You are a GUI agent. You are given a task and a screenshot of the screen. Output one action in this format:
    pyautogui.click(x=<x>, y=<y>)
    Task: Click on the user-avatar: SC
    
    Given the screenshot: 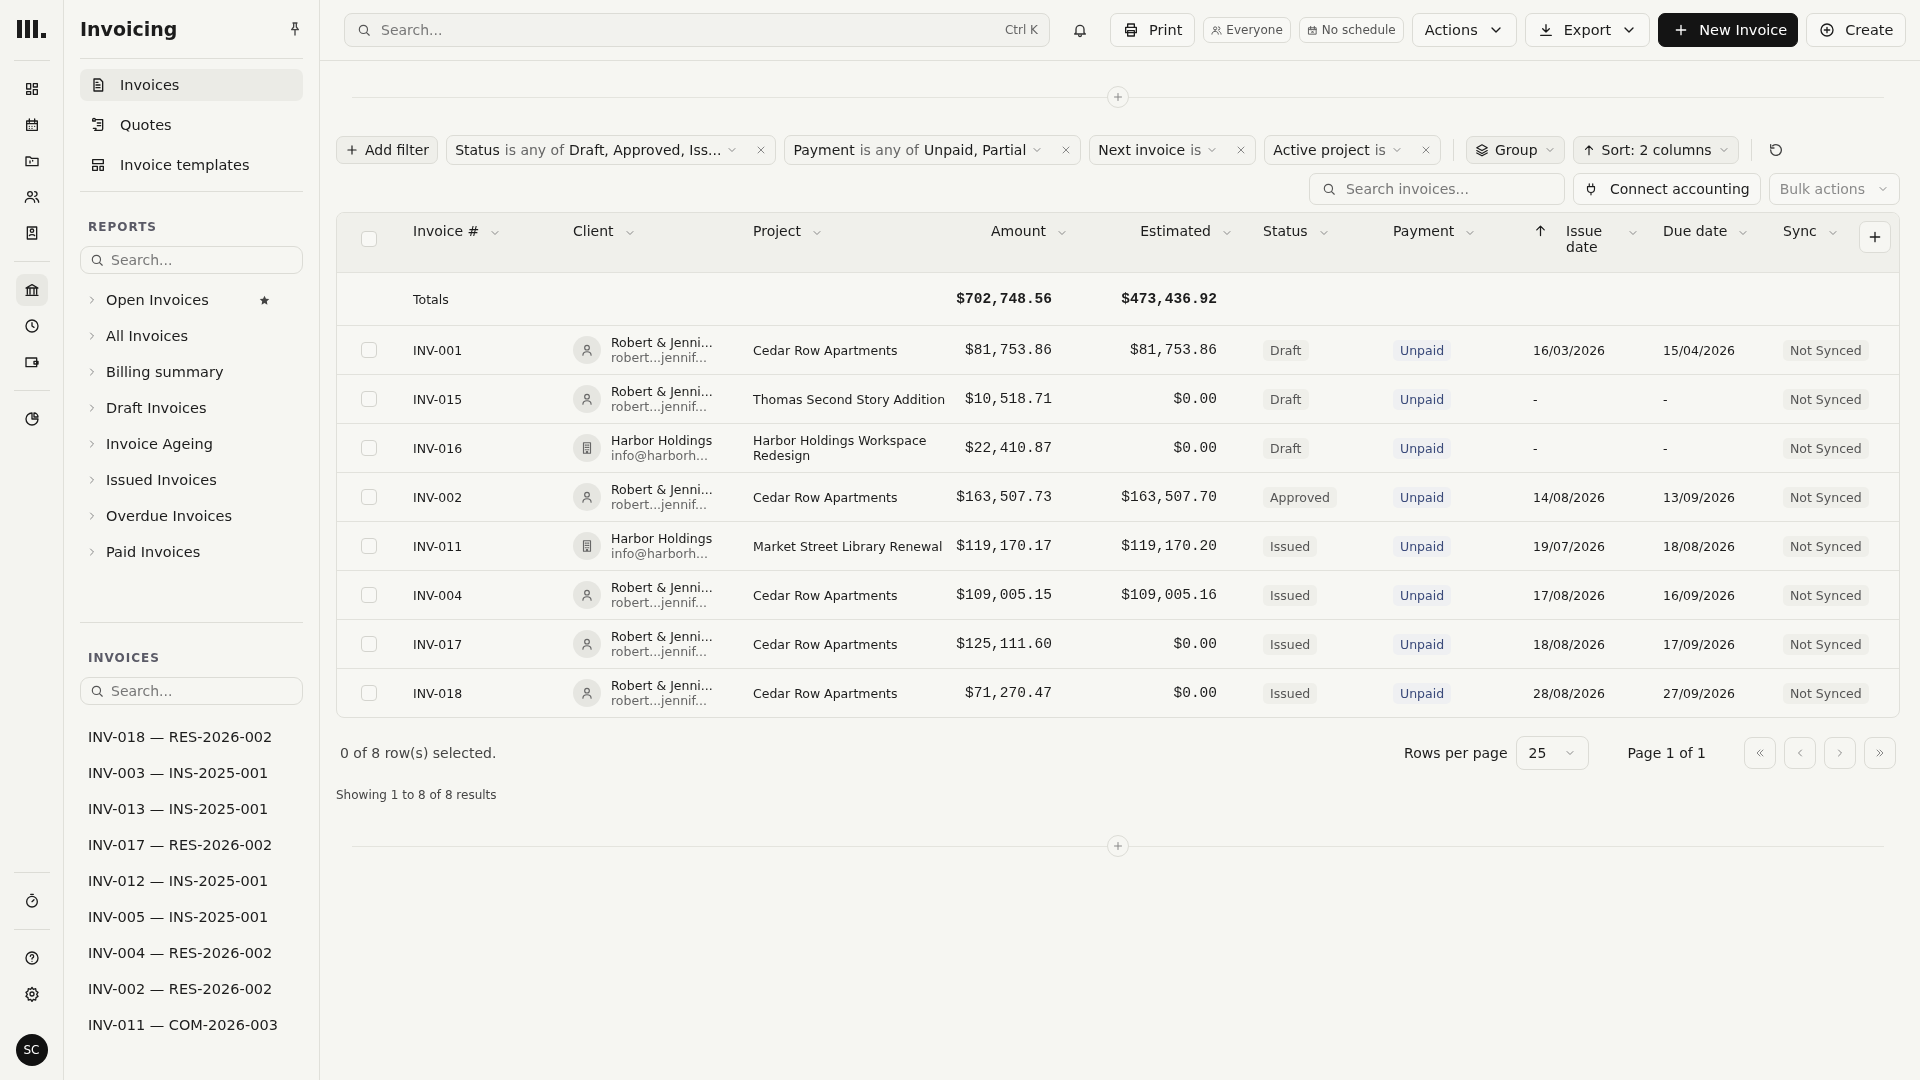 What is the action you would take?
    pyautogui.click(x=31, y=1050)
    